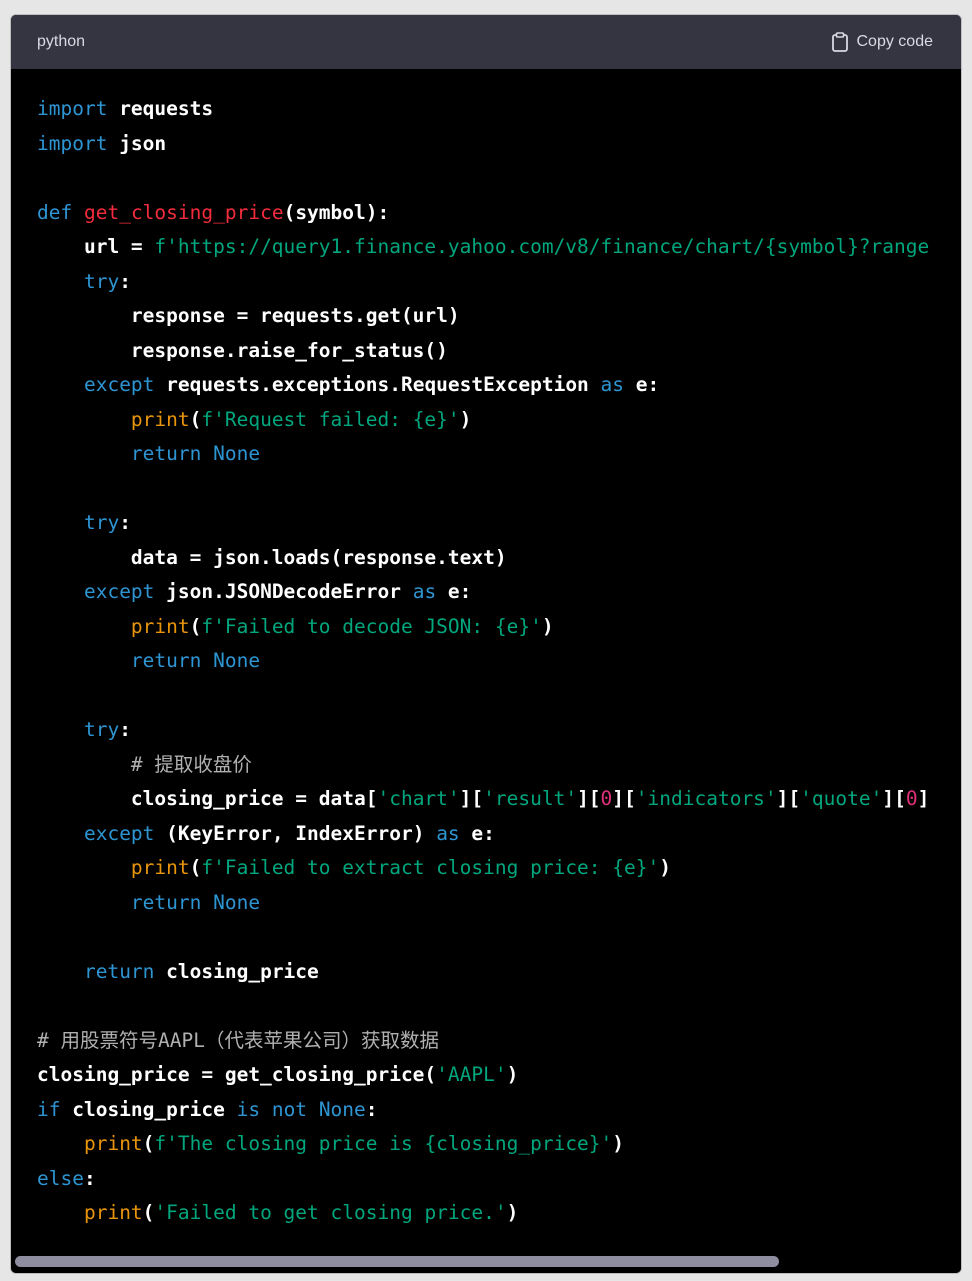  I want to click on code-token: # 用股票符号AAPL（代表苹果公司）获取数据, so click(238, 1040).